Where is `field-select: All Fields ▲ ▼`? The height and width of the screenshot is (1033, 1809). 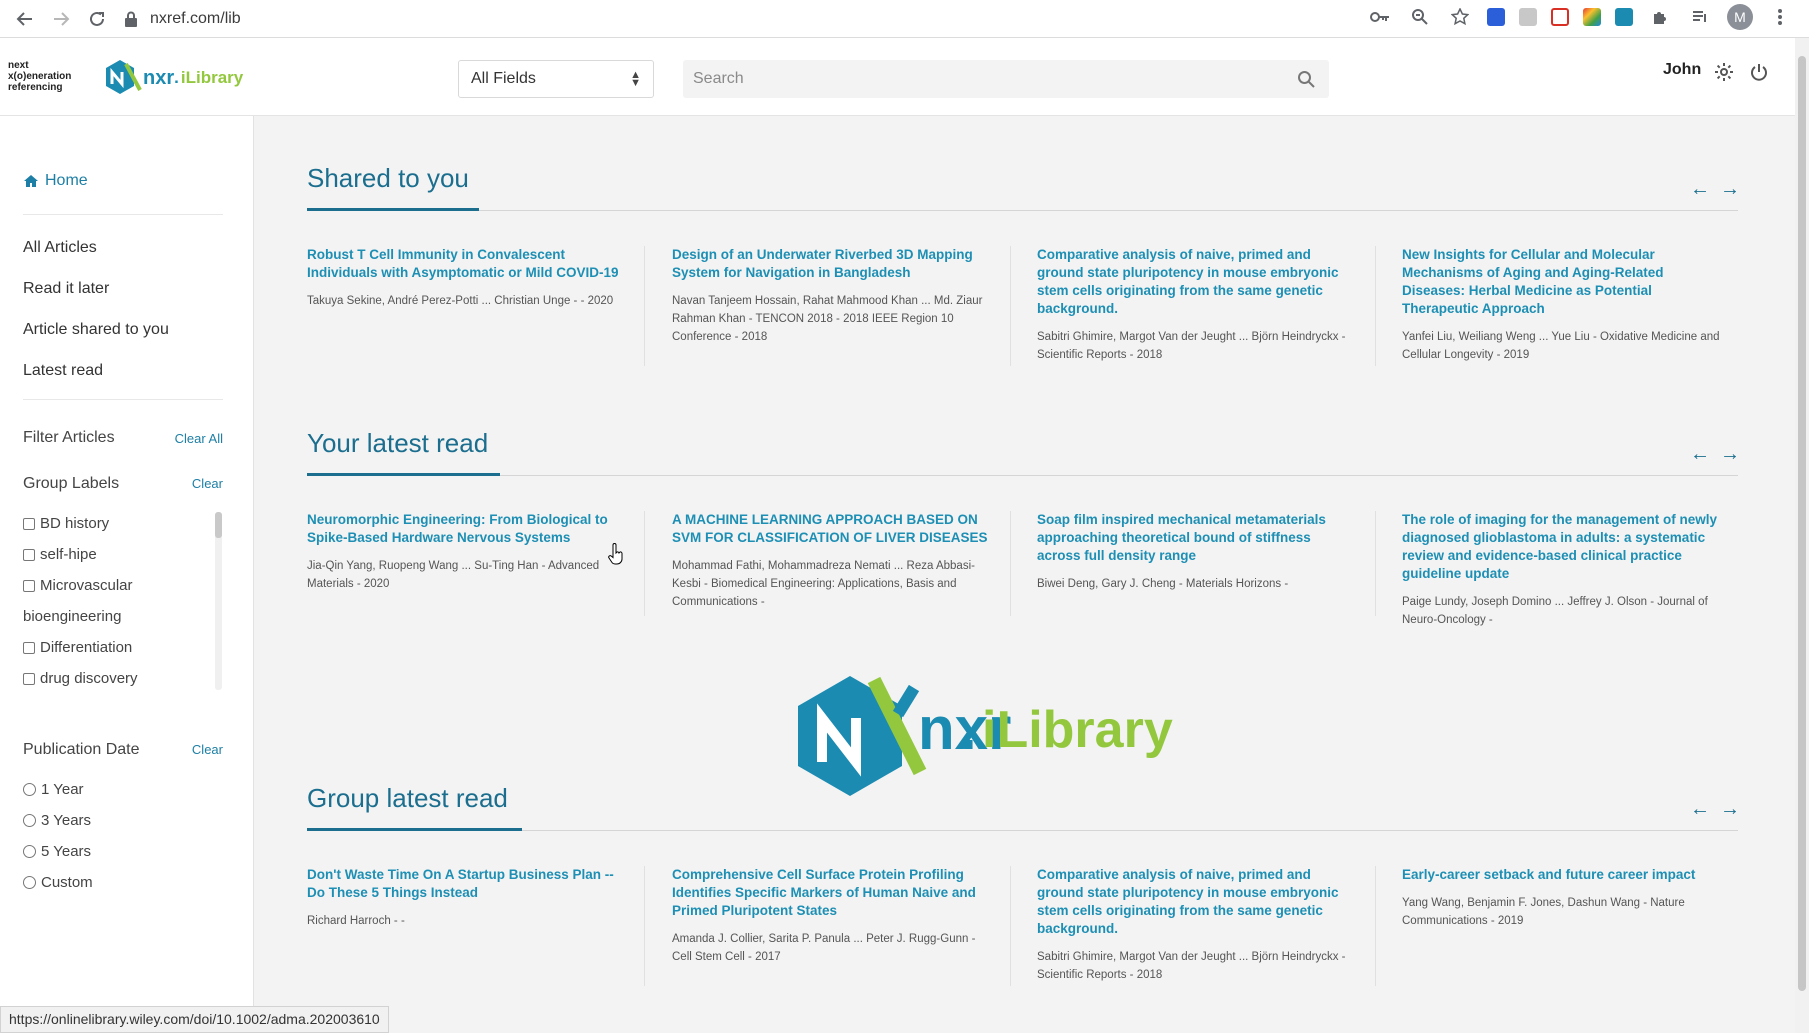
field-select: All Fields ▲ ▼ is located at coordinates (556, 79).